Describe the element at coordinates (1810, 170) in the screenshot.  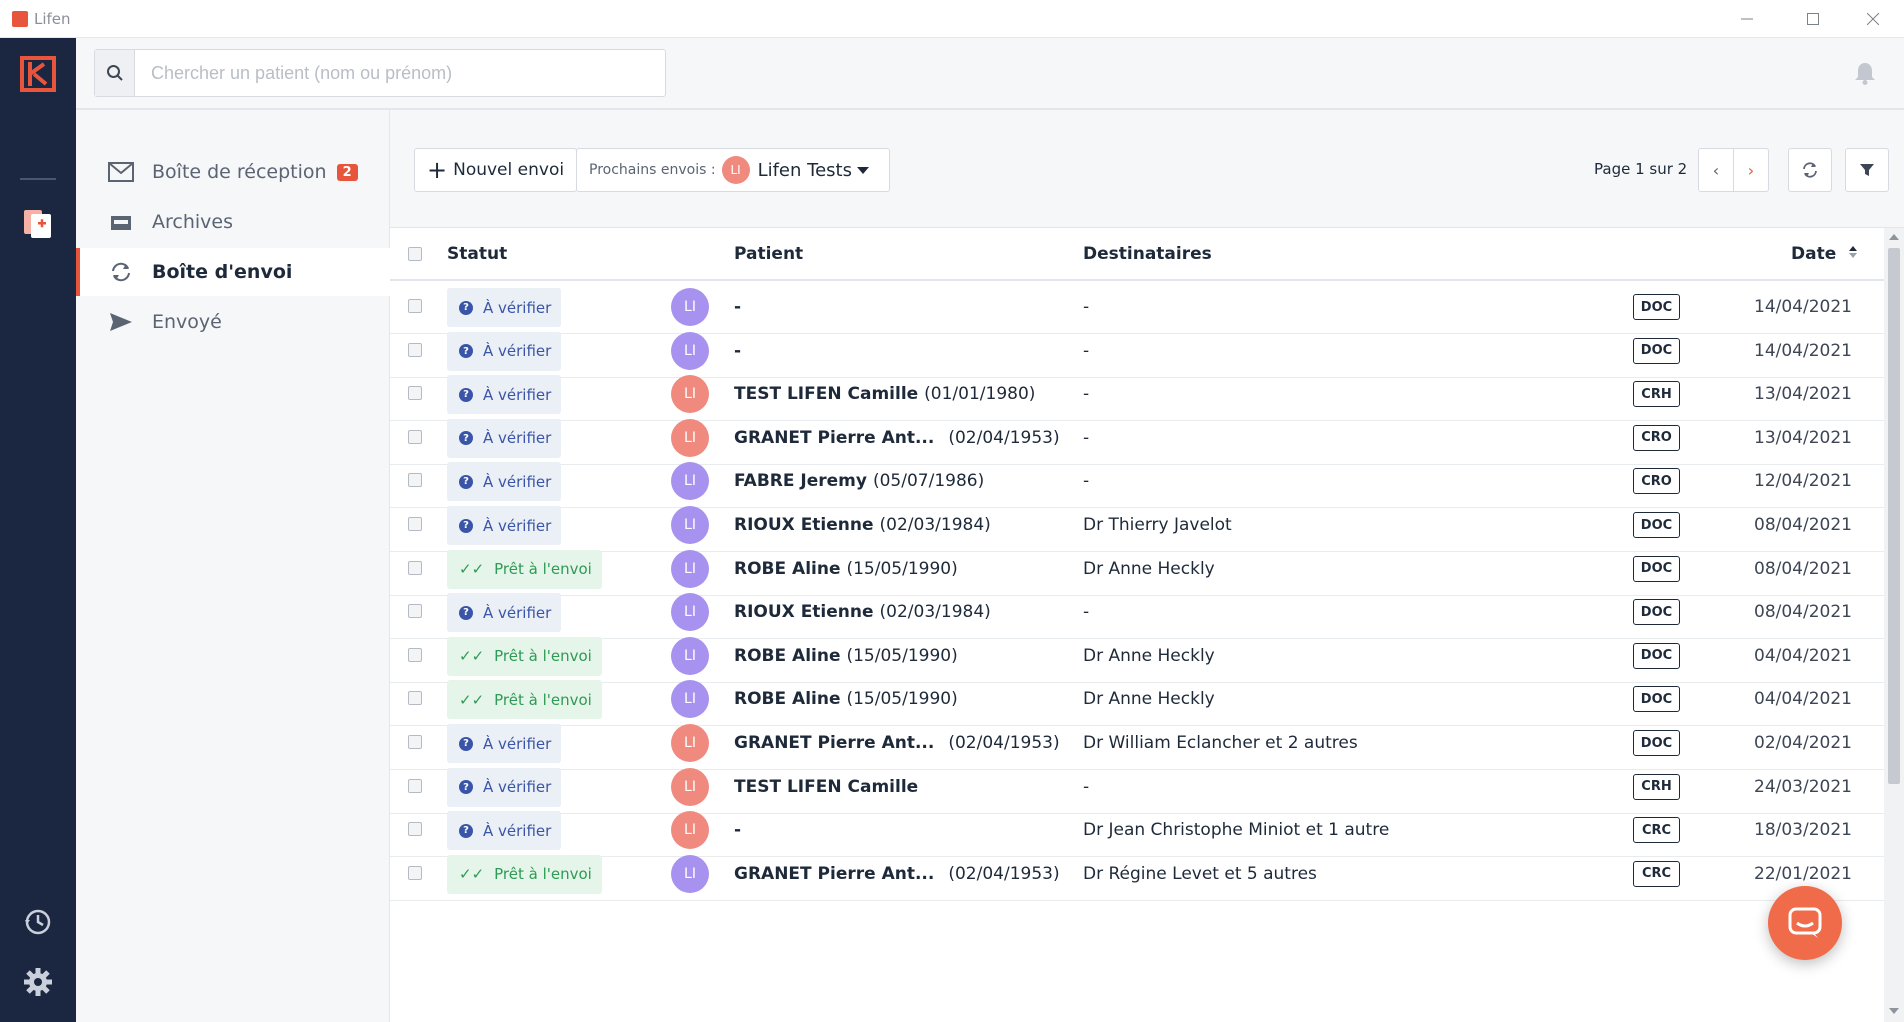
I see `refresh-button` at that location.